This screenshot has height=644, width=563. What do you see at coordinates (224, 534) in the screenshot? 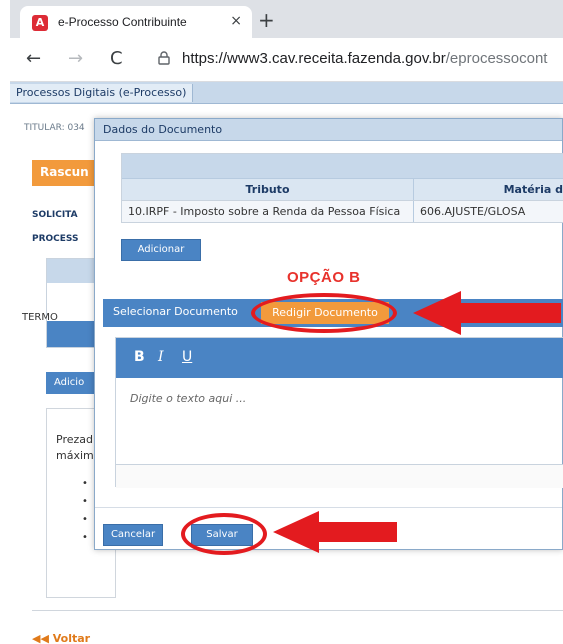
I see `highlight-ellipse-salvar` at bounding box center [224, 534].